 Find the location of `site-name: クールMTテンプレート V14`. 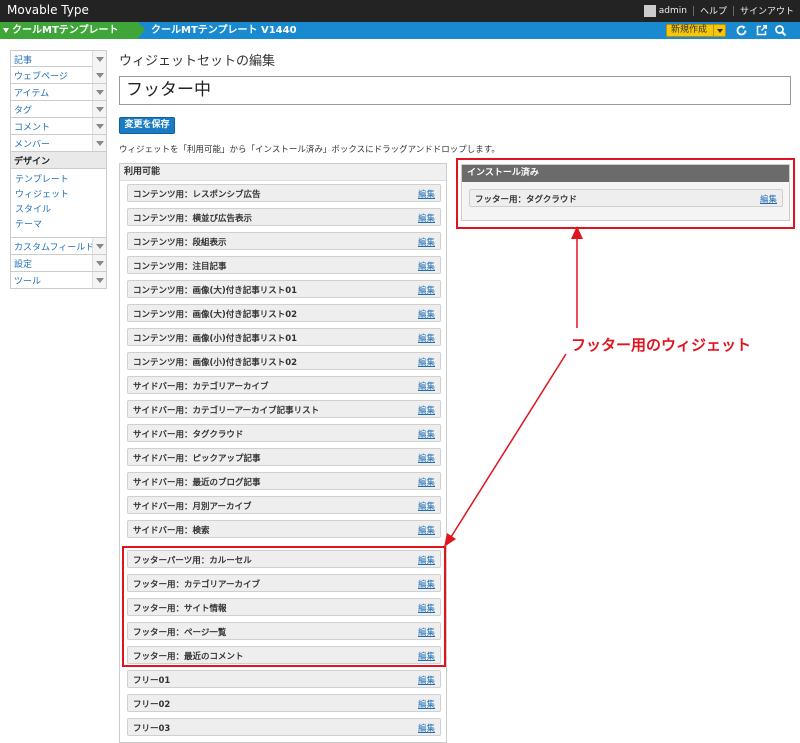

site-name: クールMTテンプレート V14 is located at coordinates (65, 39).